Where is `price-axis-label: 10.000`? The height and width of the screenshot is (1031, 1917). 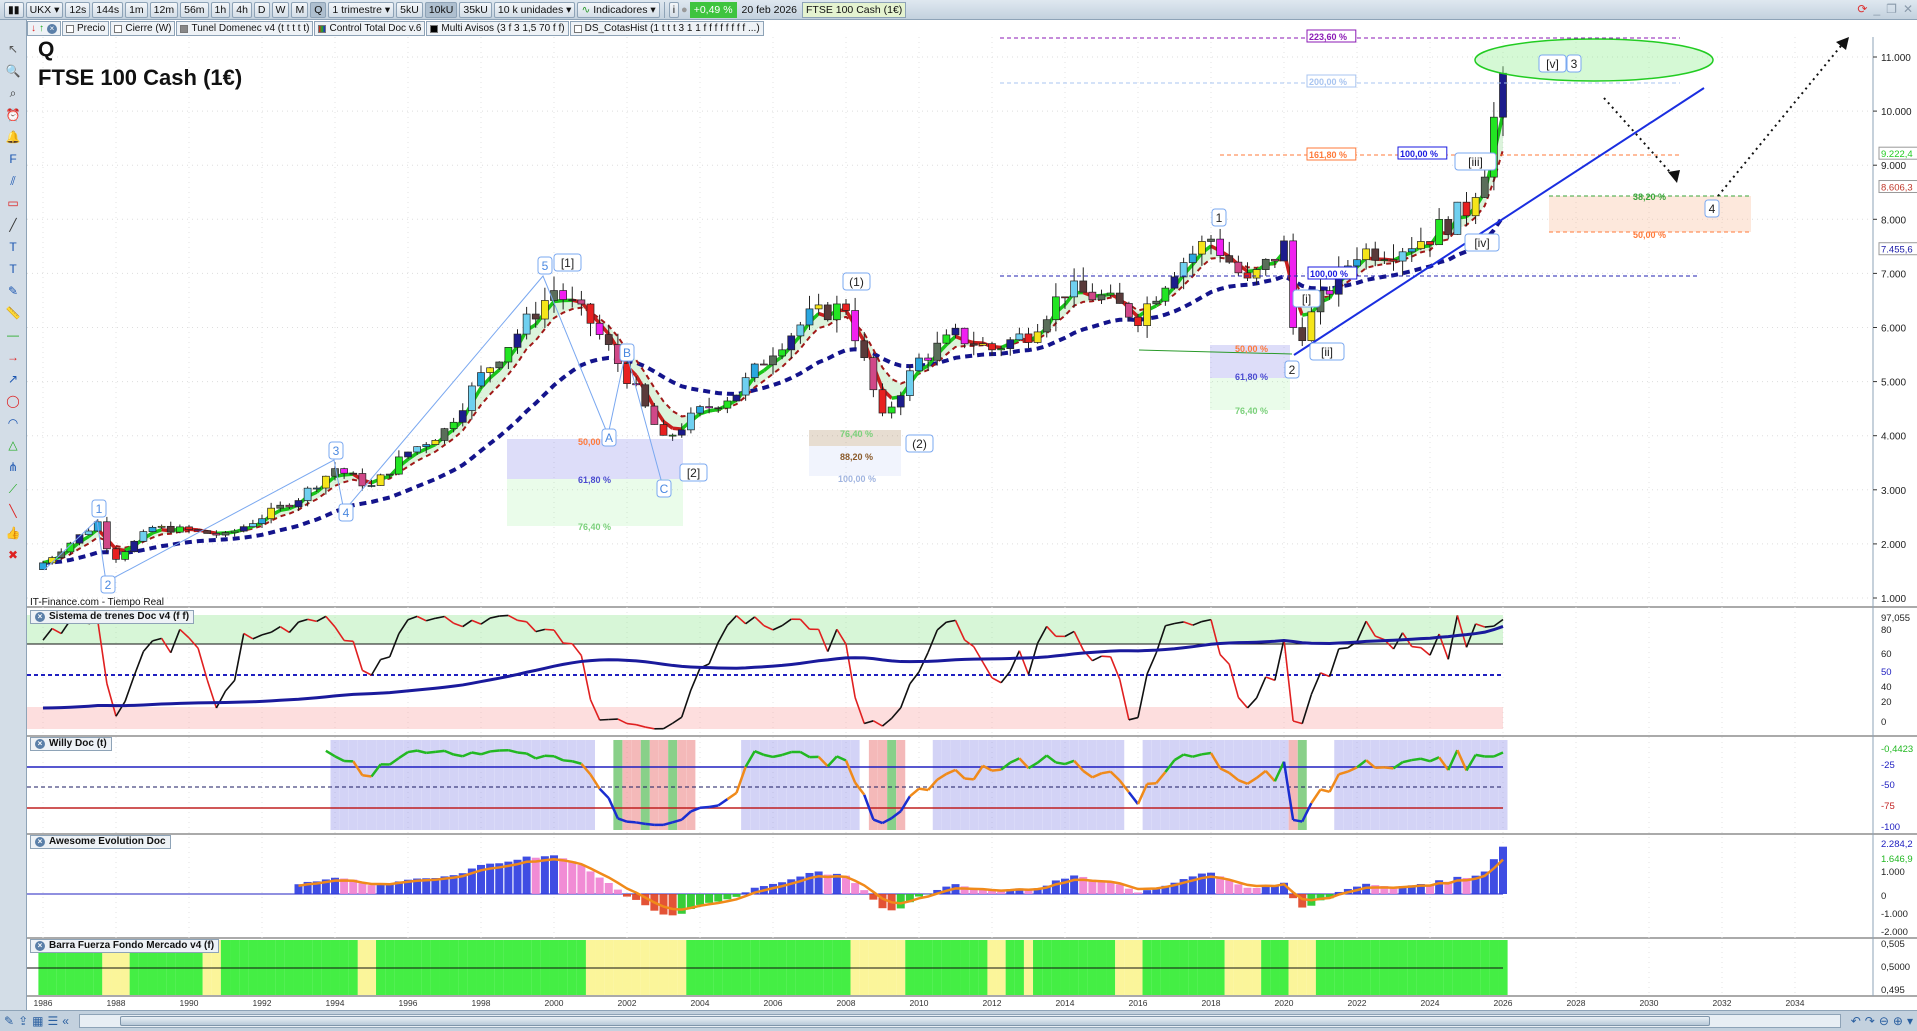 price-axis-label: 10.000 is located at coordinates (1896, 112).